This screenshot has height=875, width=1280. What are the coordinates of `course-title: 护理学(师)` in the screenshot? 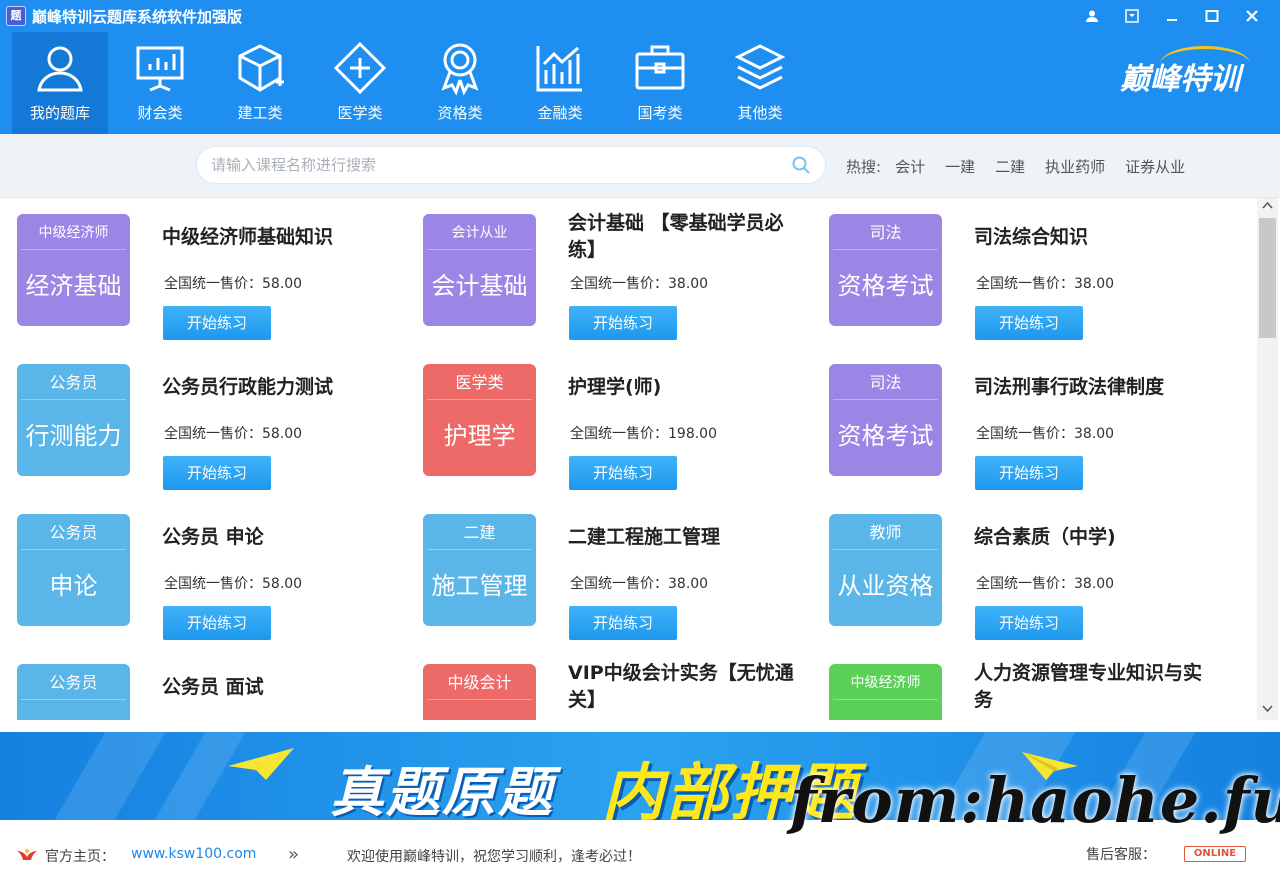 It's located at (688, 387).